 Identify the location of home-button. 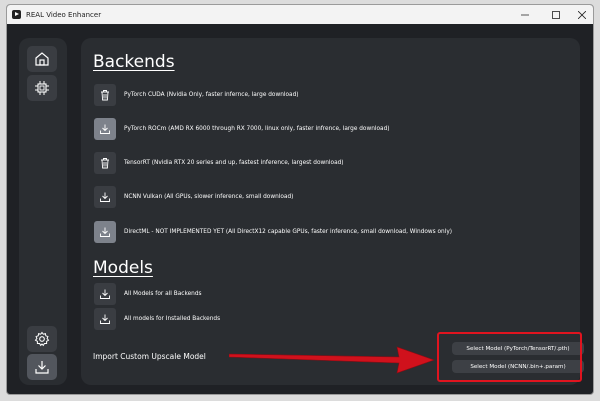
(42, 59).